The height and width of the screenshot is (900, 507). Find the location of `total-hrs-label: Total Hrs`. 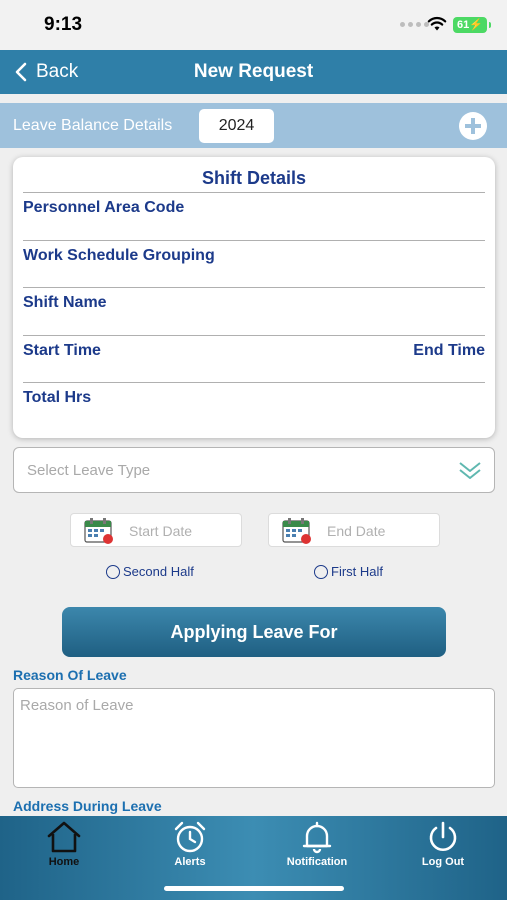

total-hrs-label: Total Hrs is located at coordinates (57, 397).